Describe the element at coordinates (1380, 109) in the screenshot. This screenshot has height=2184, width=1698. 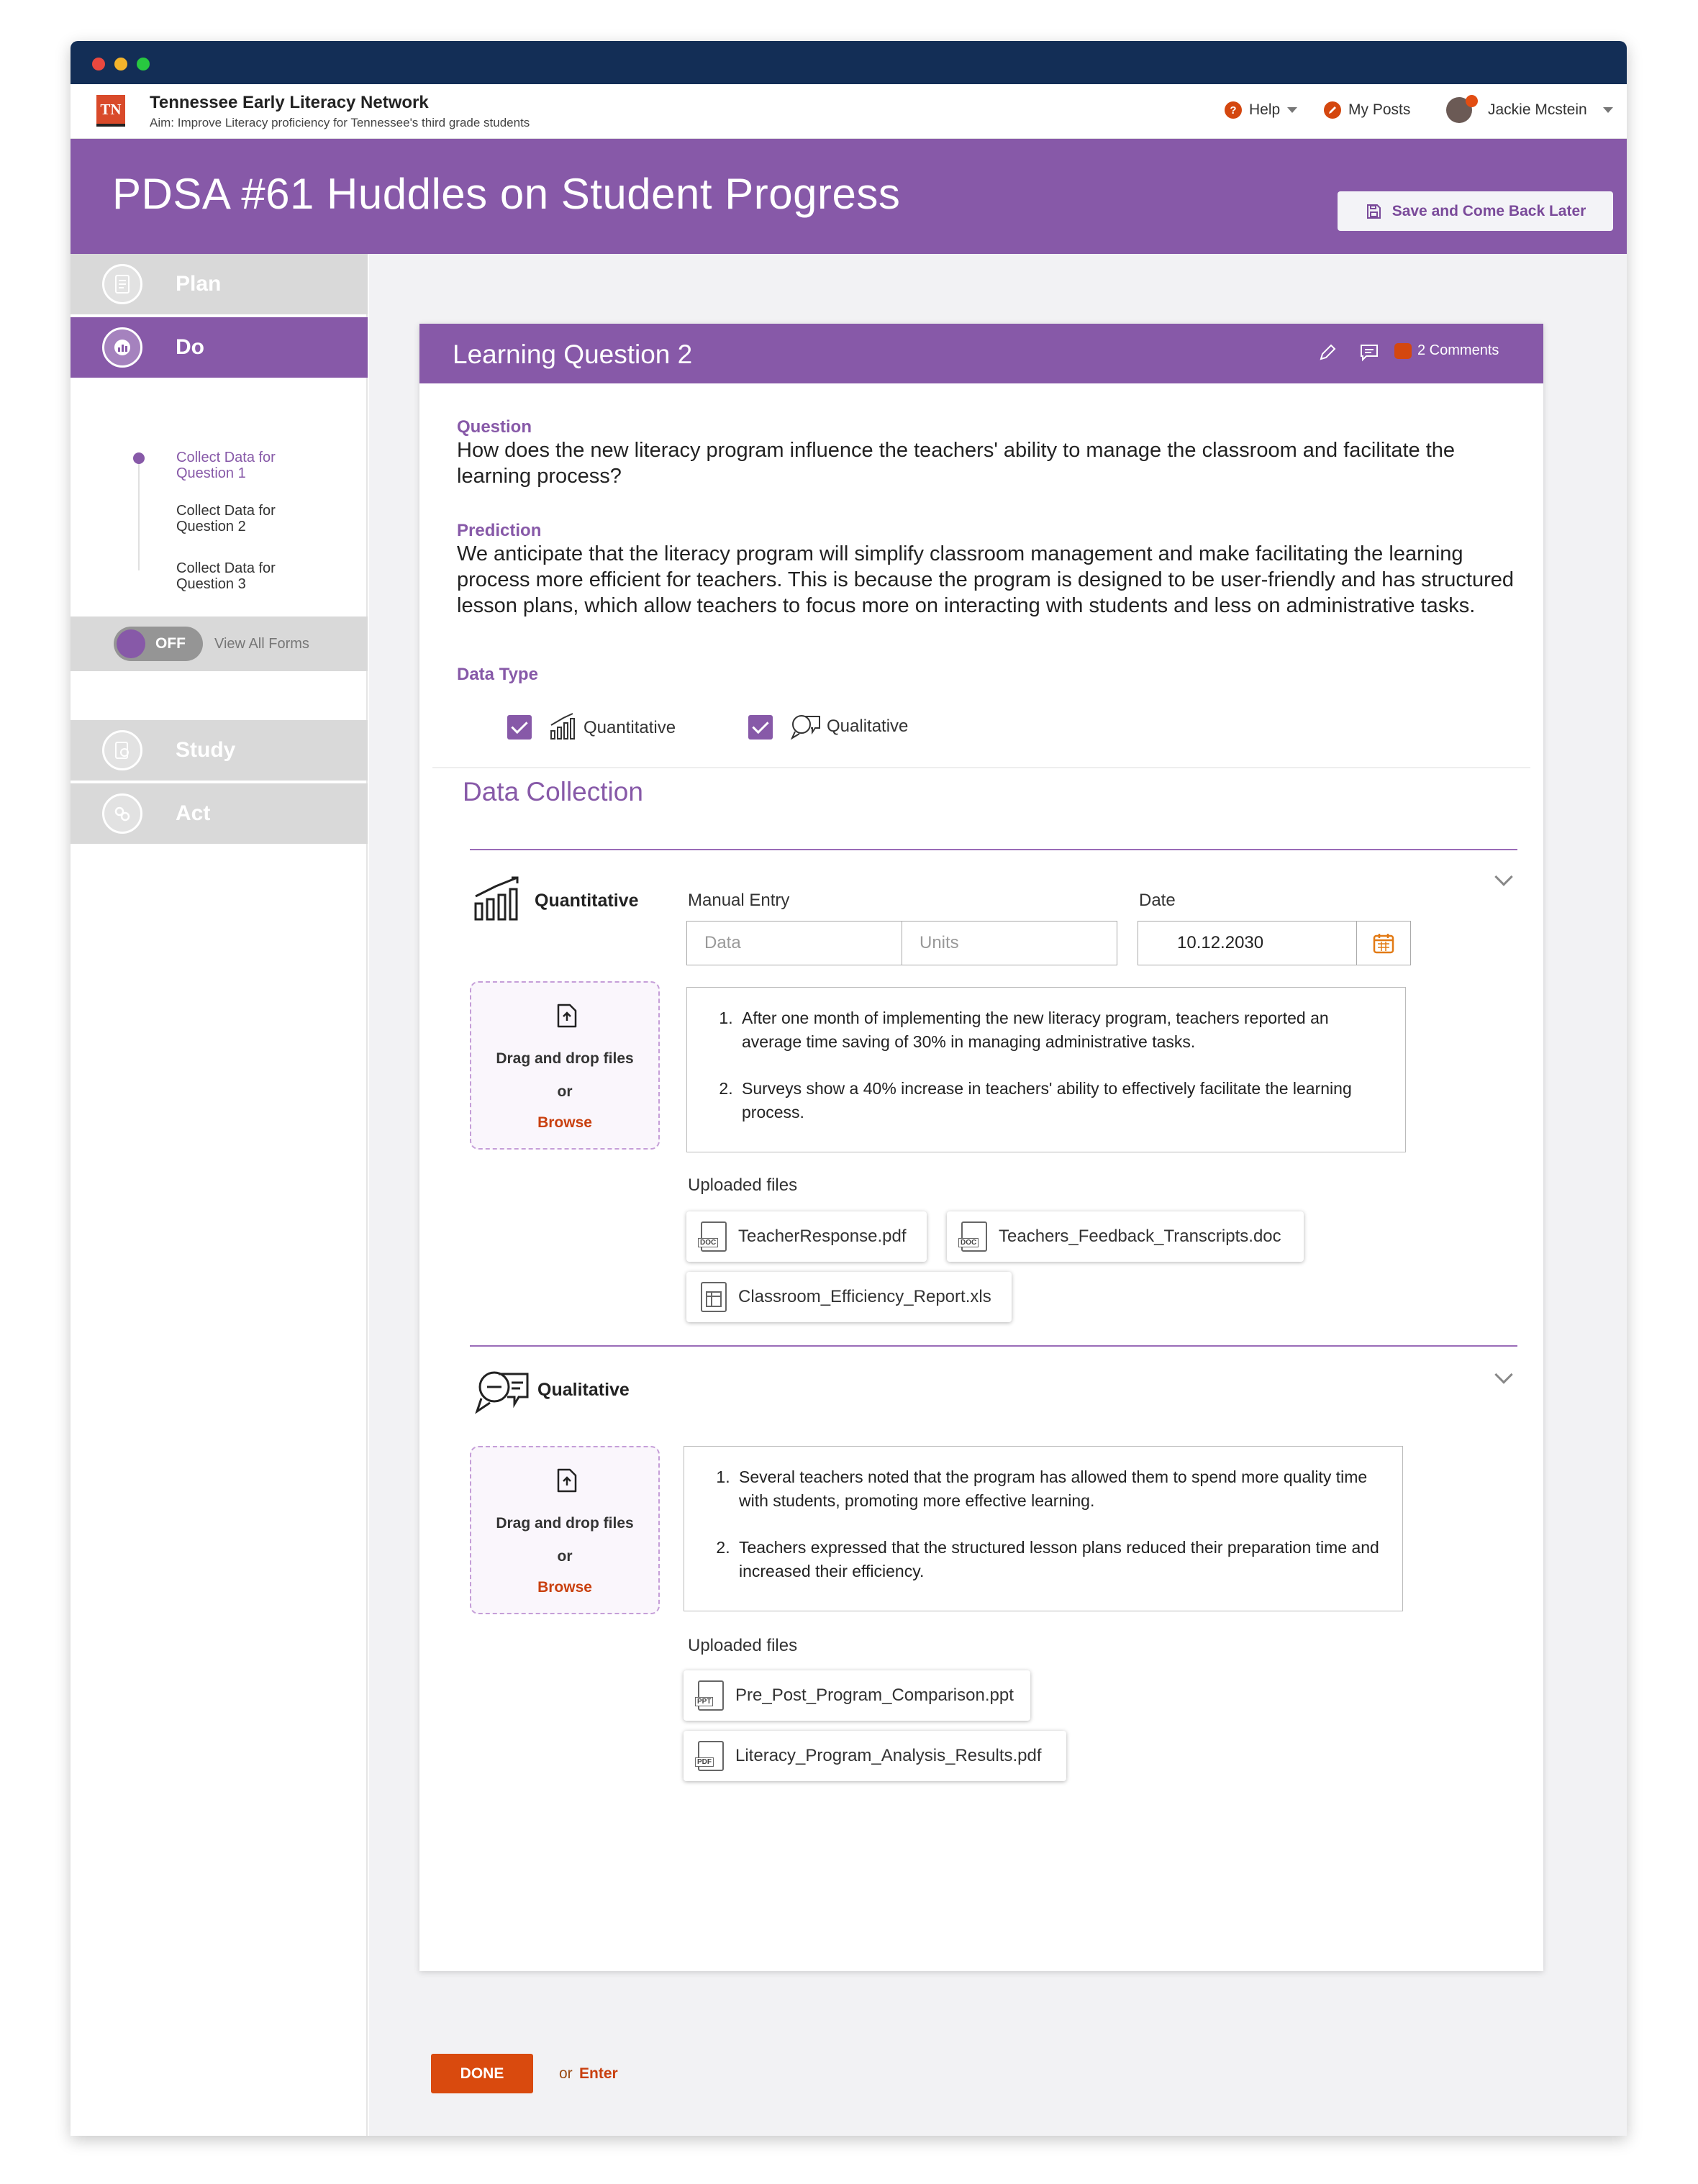
I see `my-posts-label: My Posts` at that location.